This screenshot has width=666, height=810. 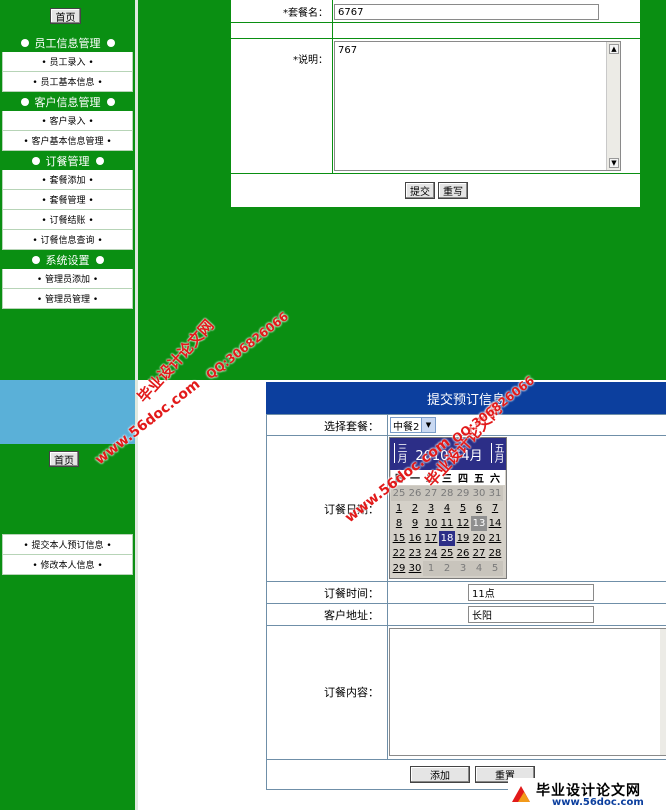 I want to click on order-content-textarea, so click(x=527, y=692).